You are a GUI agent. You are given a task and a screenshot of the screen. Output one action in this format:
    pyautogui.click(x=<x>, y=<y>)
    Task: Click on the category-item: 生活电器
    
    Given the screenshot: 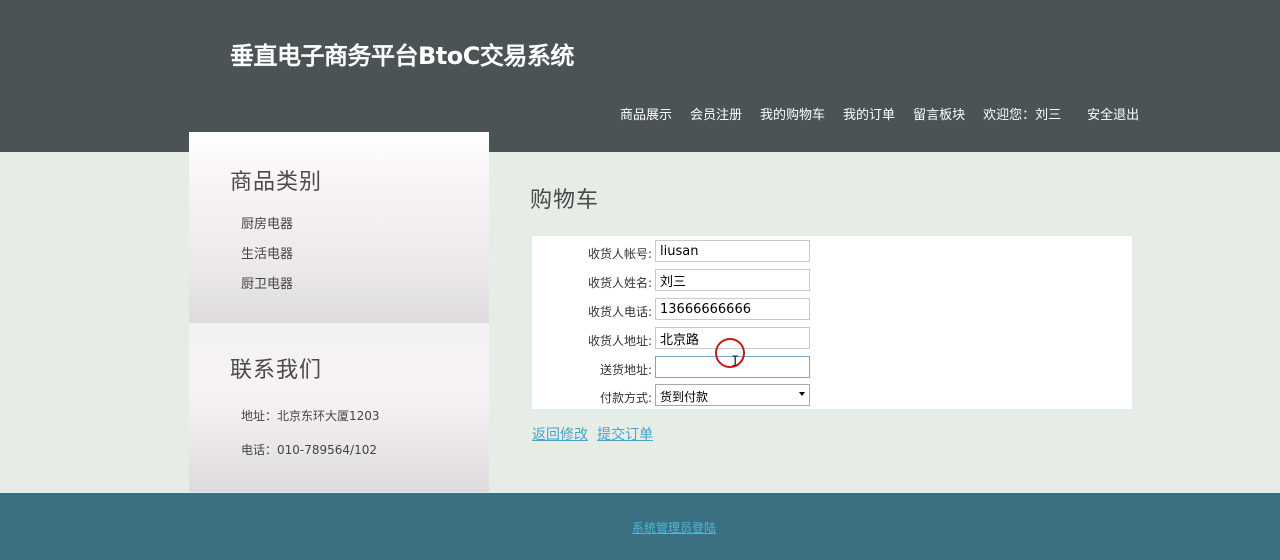 What is the action you would take?
    pyautogui.click(x=267, y=263)
    